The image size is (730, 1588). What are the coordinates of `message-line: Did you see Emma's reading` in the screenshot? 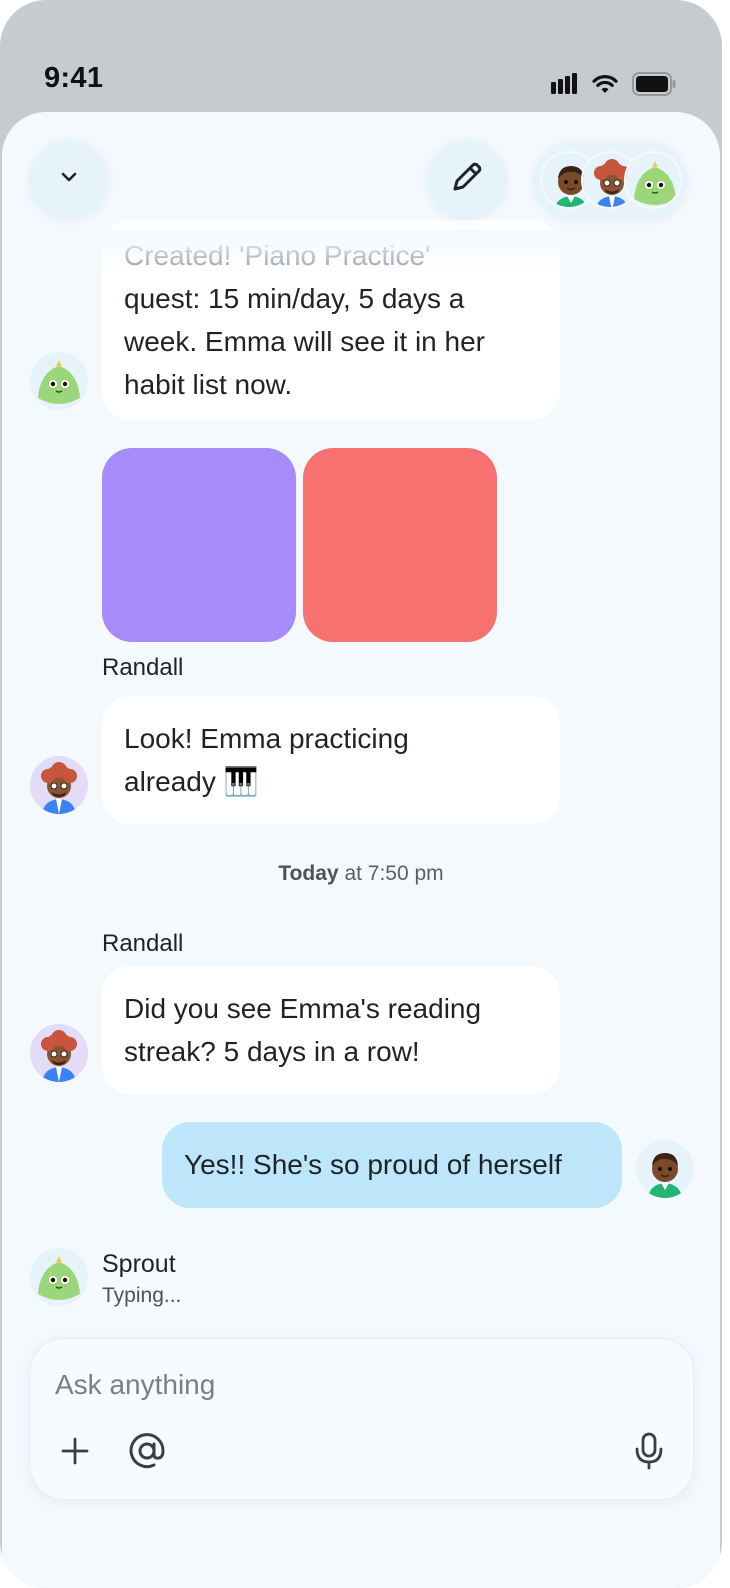 It's located at (303, 1008).